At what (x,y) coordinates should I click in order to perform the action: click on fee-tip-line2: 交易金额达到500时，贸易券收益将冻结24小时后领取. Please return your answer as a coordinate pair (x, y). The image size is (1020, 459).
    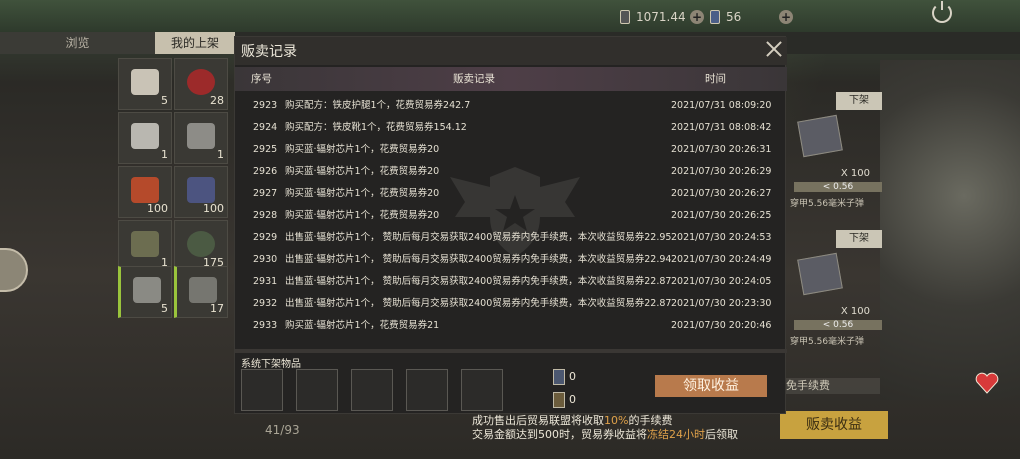
    Looking at the image, I should click on (605, 434).